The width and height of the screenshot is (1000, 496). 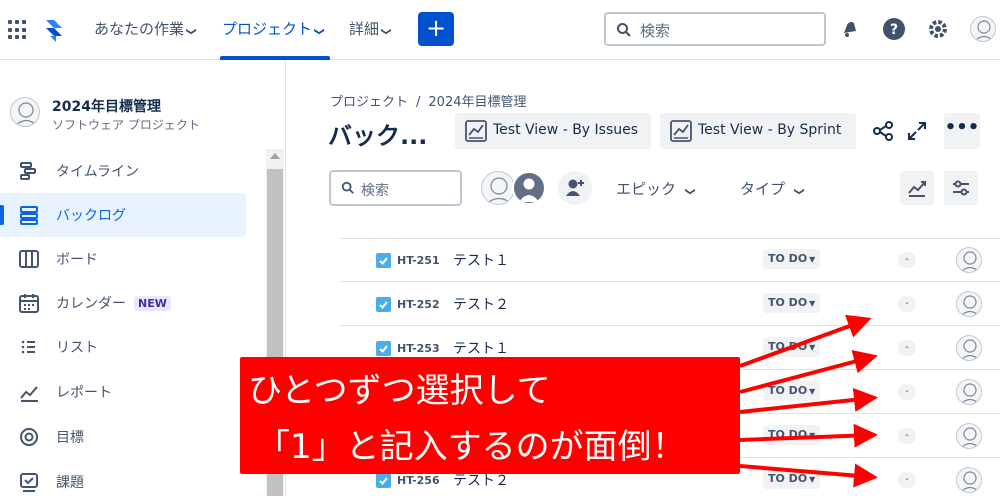 What do you see at coordinates (123, 259) in the screenshot?
I see `sidebar-item-board: ボード` at bounding box center [123, 259].